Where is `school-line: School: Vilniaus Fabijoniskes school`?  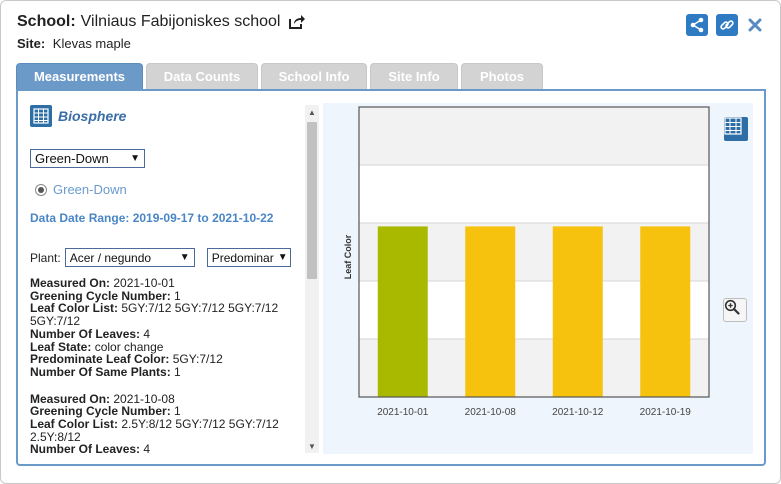 school-line: School: Vilniaus Fabijoniskes school is located at coordinates (161, 22).